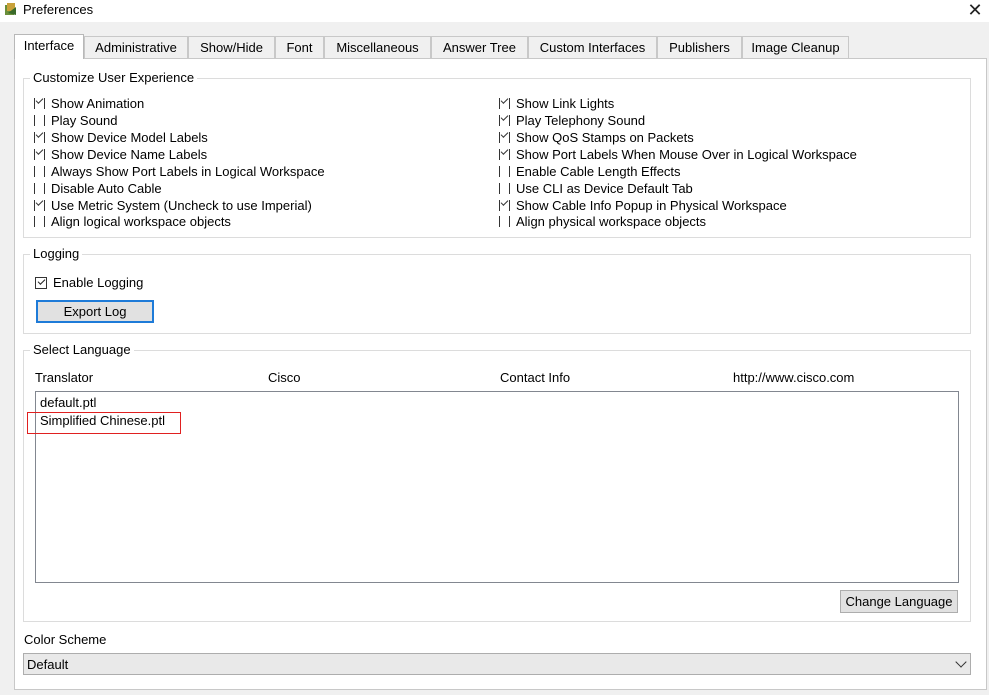 The height and width of the screenshot is (695, 989). What do you see at coordinates (10, 9) in the screenshot?
I see `app-icon` at bounding box center [10, 9].